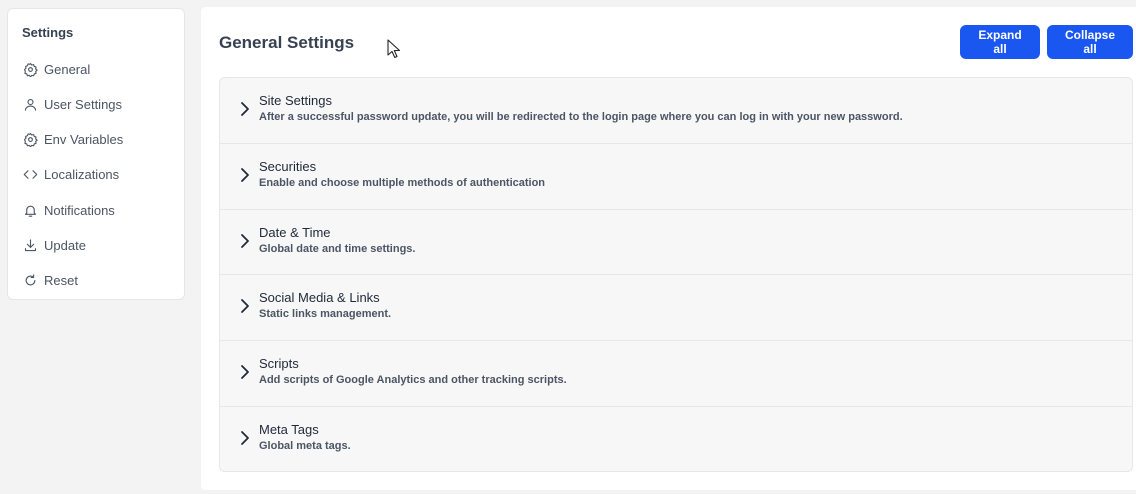  I want to click on sidebar-item-label: Env Variables, so click(84, 139).